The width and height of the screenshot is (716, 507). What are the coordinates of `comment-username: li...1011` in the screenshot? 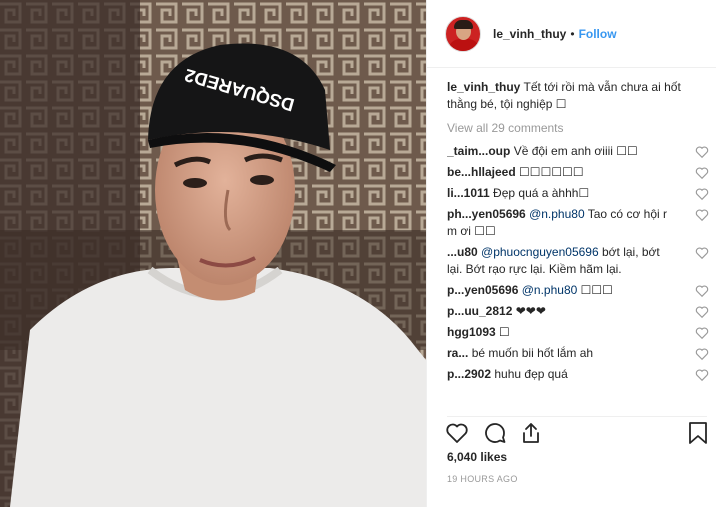 It's located at (468, 193).